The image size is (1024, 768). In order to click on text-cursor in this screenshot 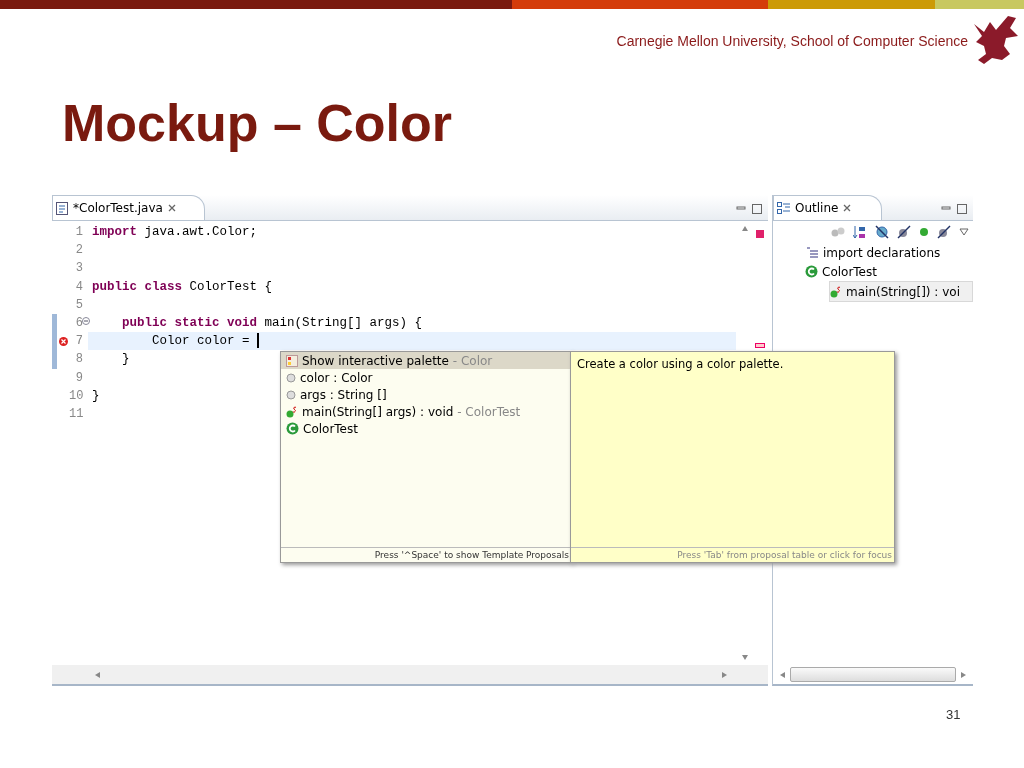, I will do `click(258, 341)`.